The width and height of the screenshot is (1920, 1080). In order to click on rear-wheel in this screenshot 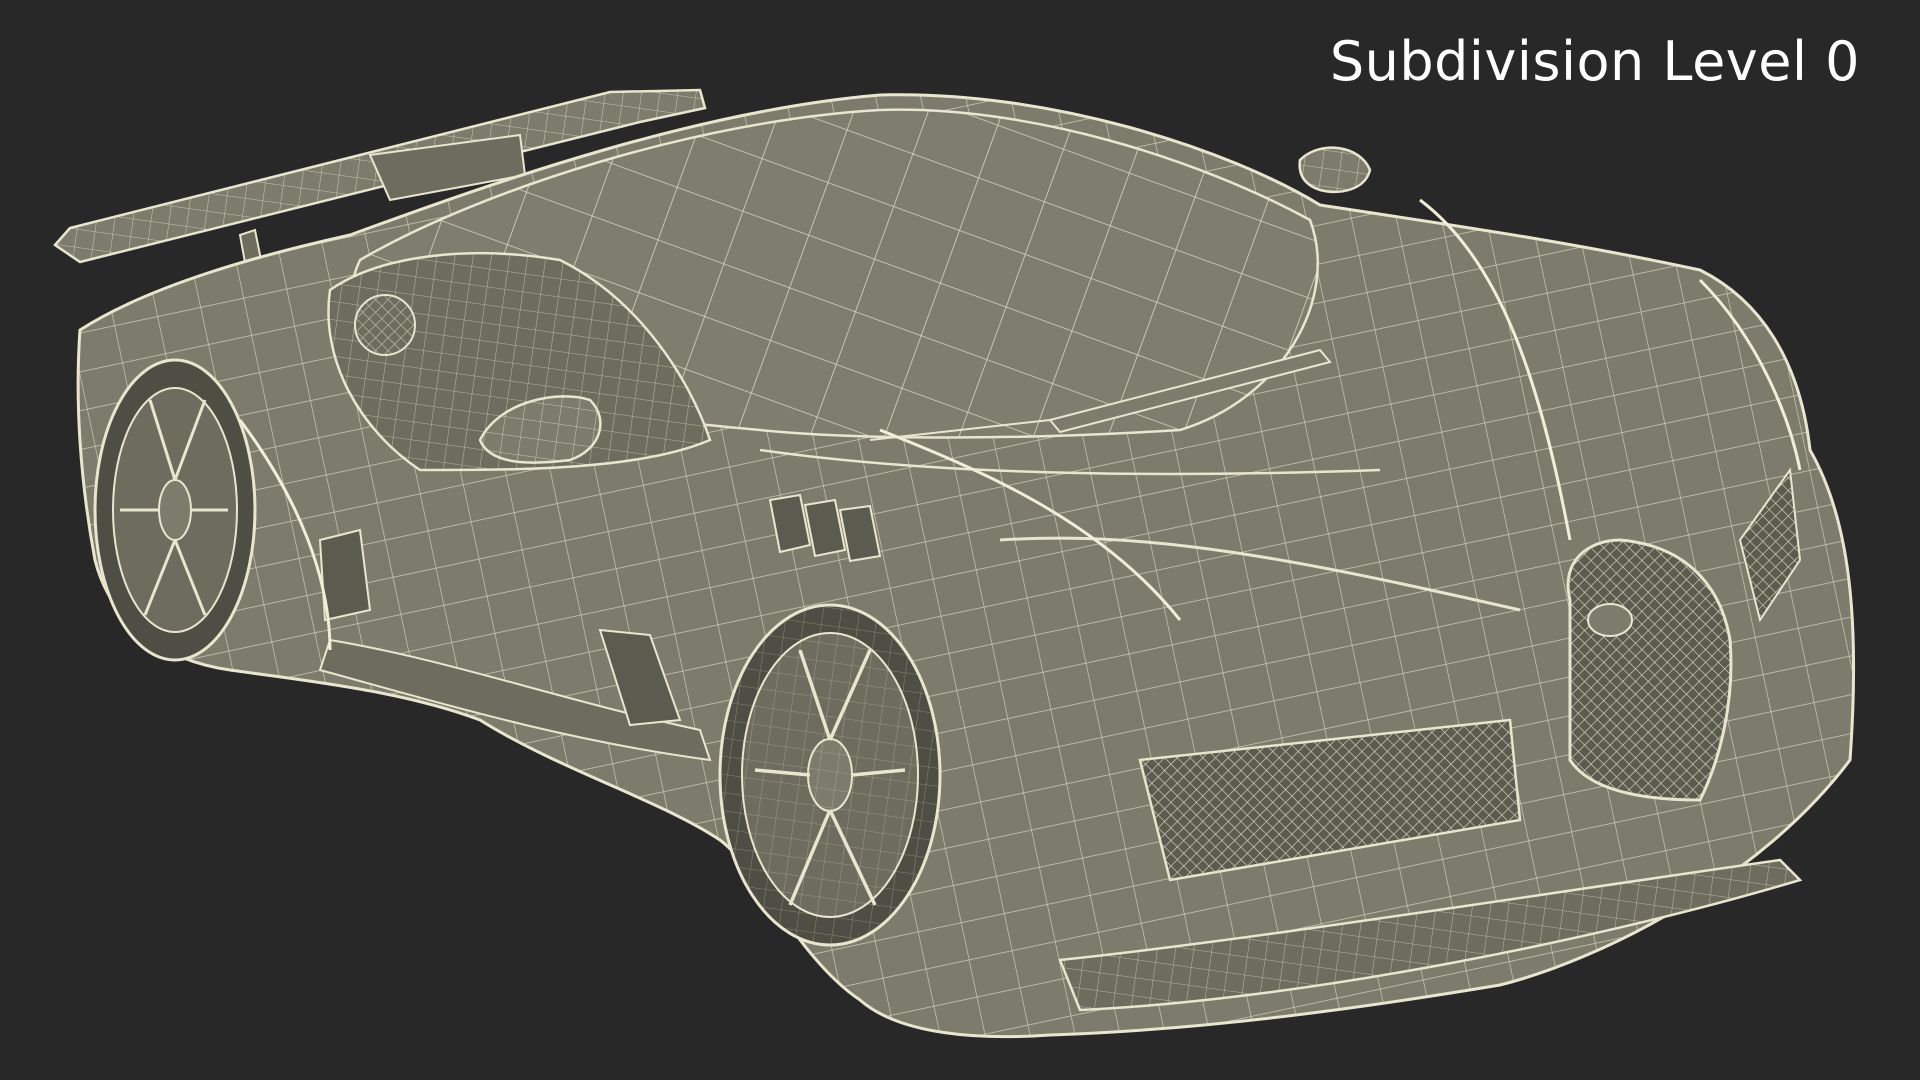, I will do `click(175, 510)`.